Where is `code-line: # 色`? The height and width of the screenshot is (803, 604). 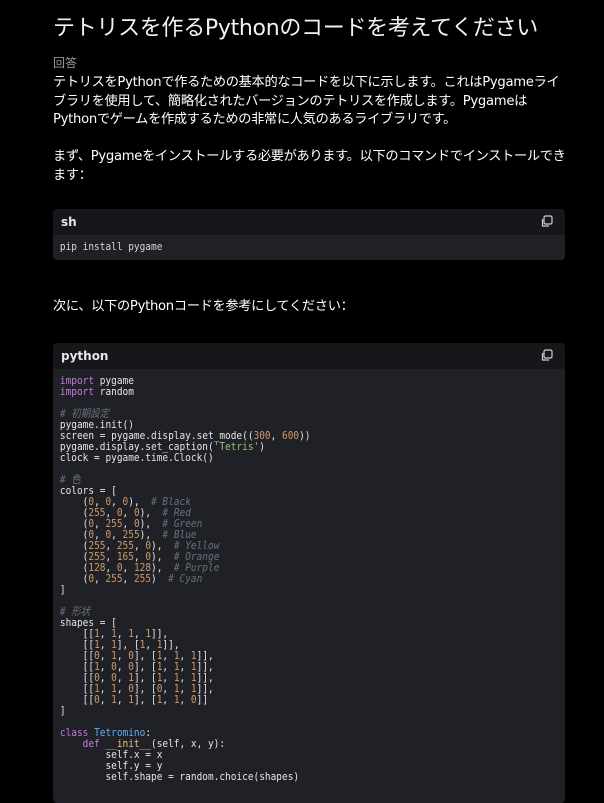 code-line: # 色 is located at coordinates (70, 479).